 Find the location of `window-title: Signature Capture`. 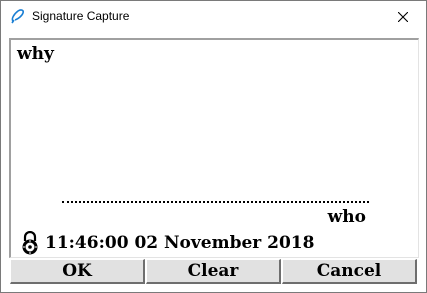

window-title: Signature Capture is located at coordinates (81, 16).